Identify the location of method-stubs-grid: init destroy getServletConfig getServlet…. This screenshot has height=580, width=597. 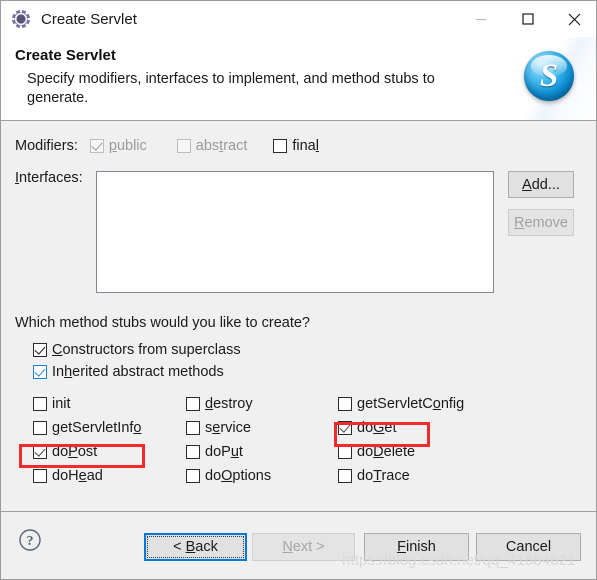
(303, 441).